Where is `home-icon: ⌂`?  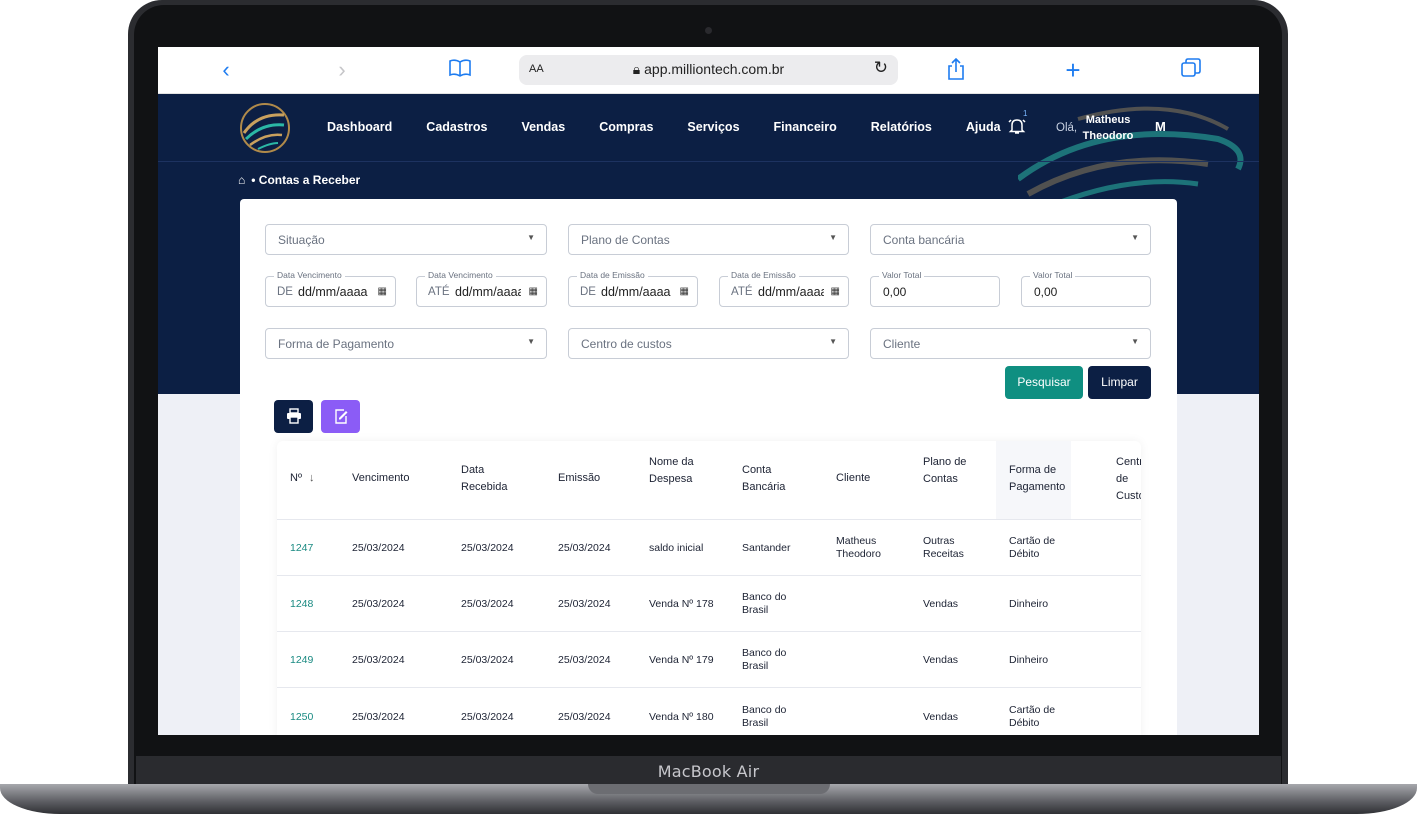
home-icon: ⌂ is located at coordinates (241, 180).